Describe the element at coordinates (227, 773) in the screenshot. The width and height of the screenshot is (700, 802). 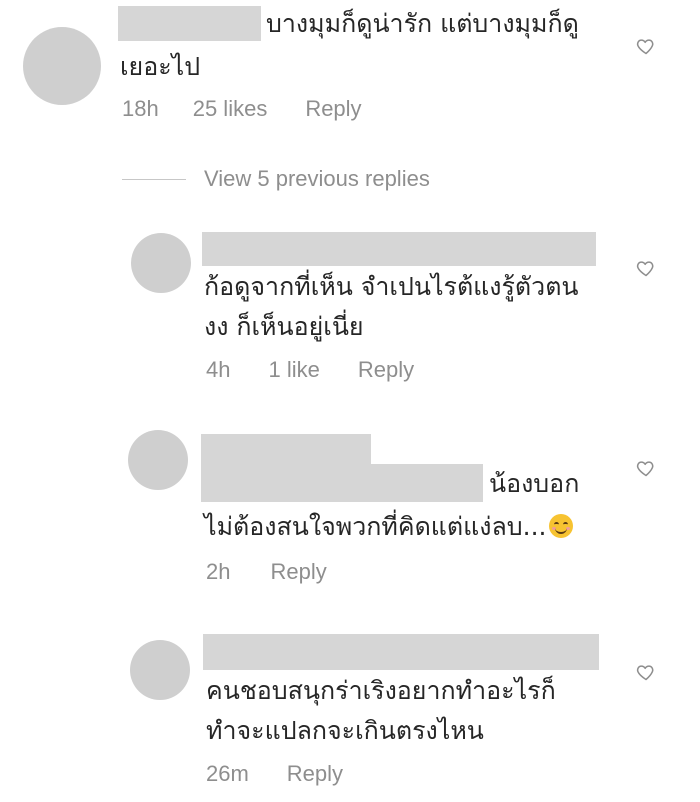
I see `comment-time: 26m` at that location.